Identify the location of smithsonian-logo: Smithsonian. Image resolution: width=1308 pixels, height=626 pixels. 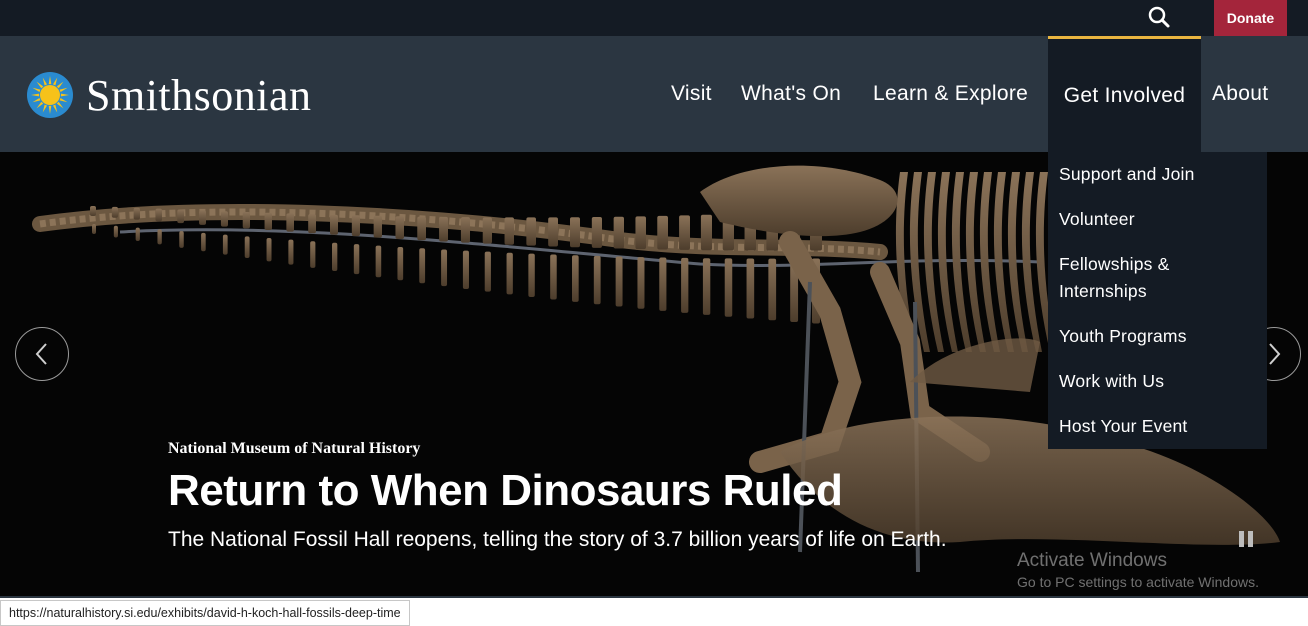
(169, 95).